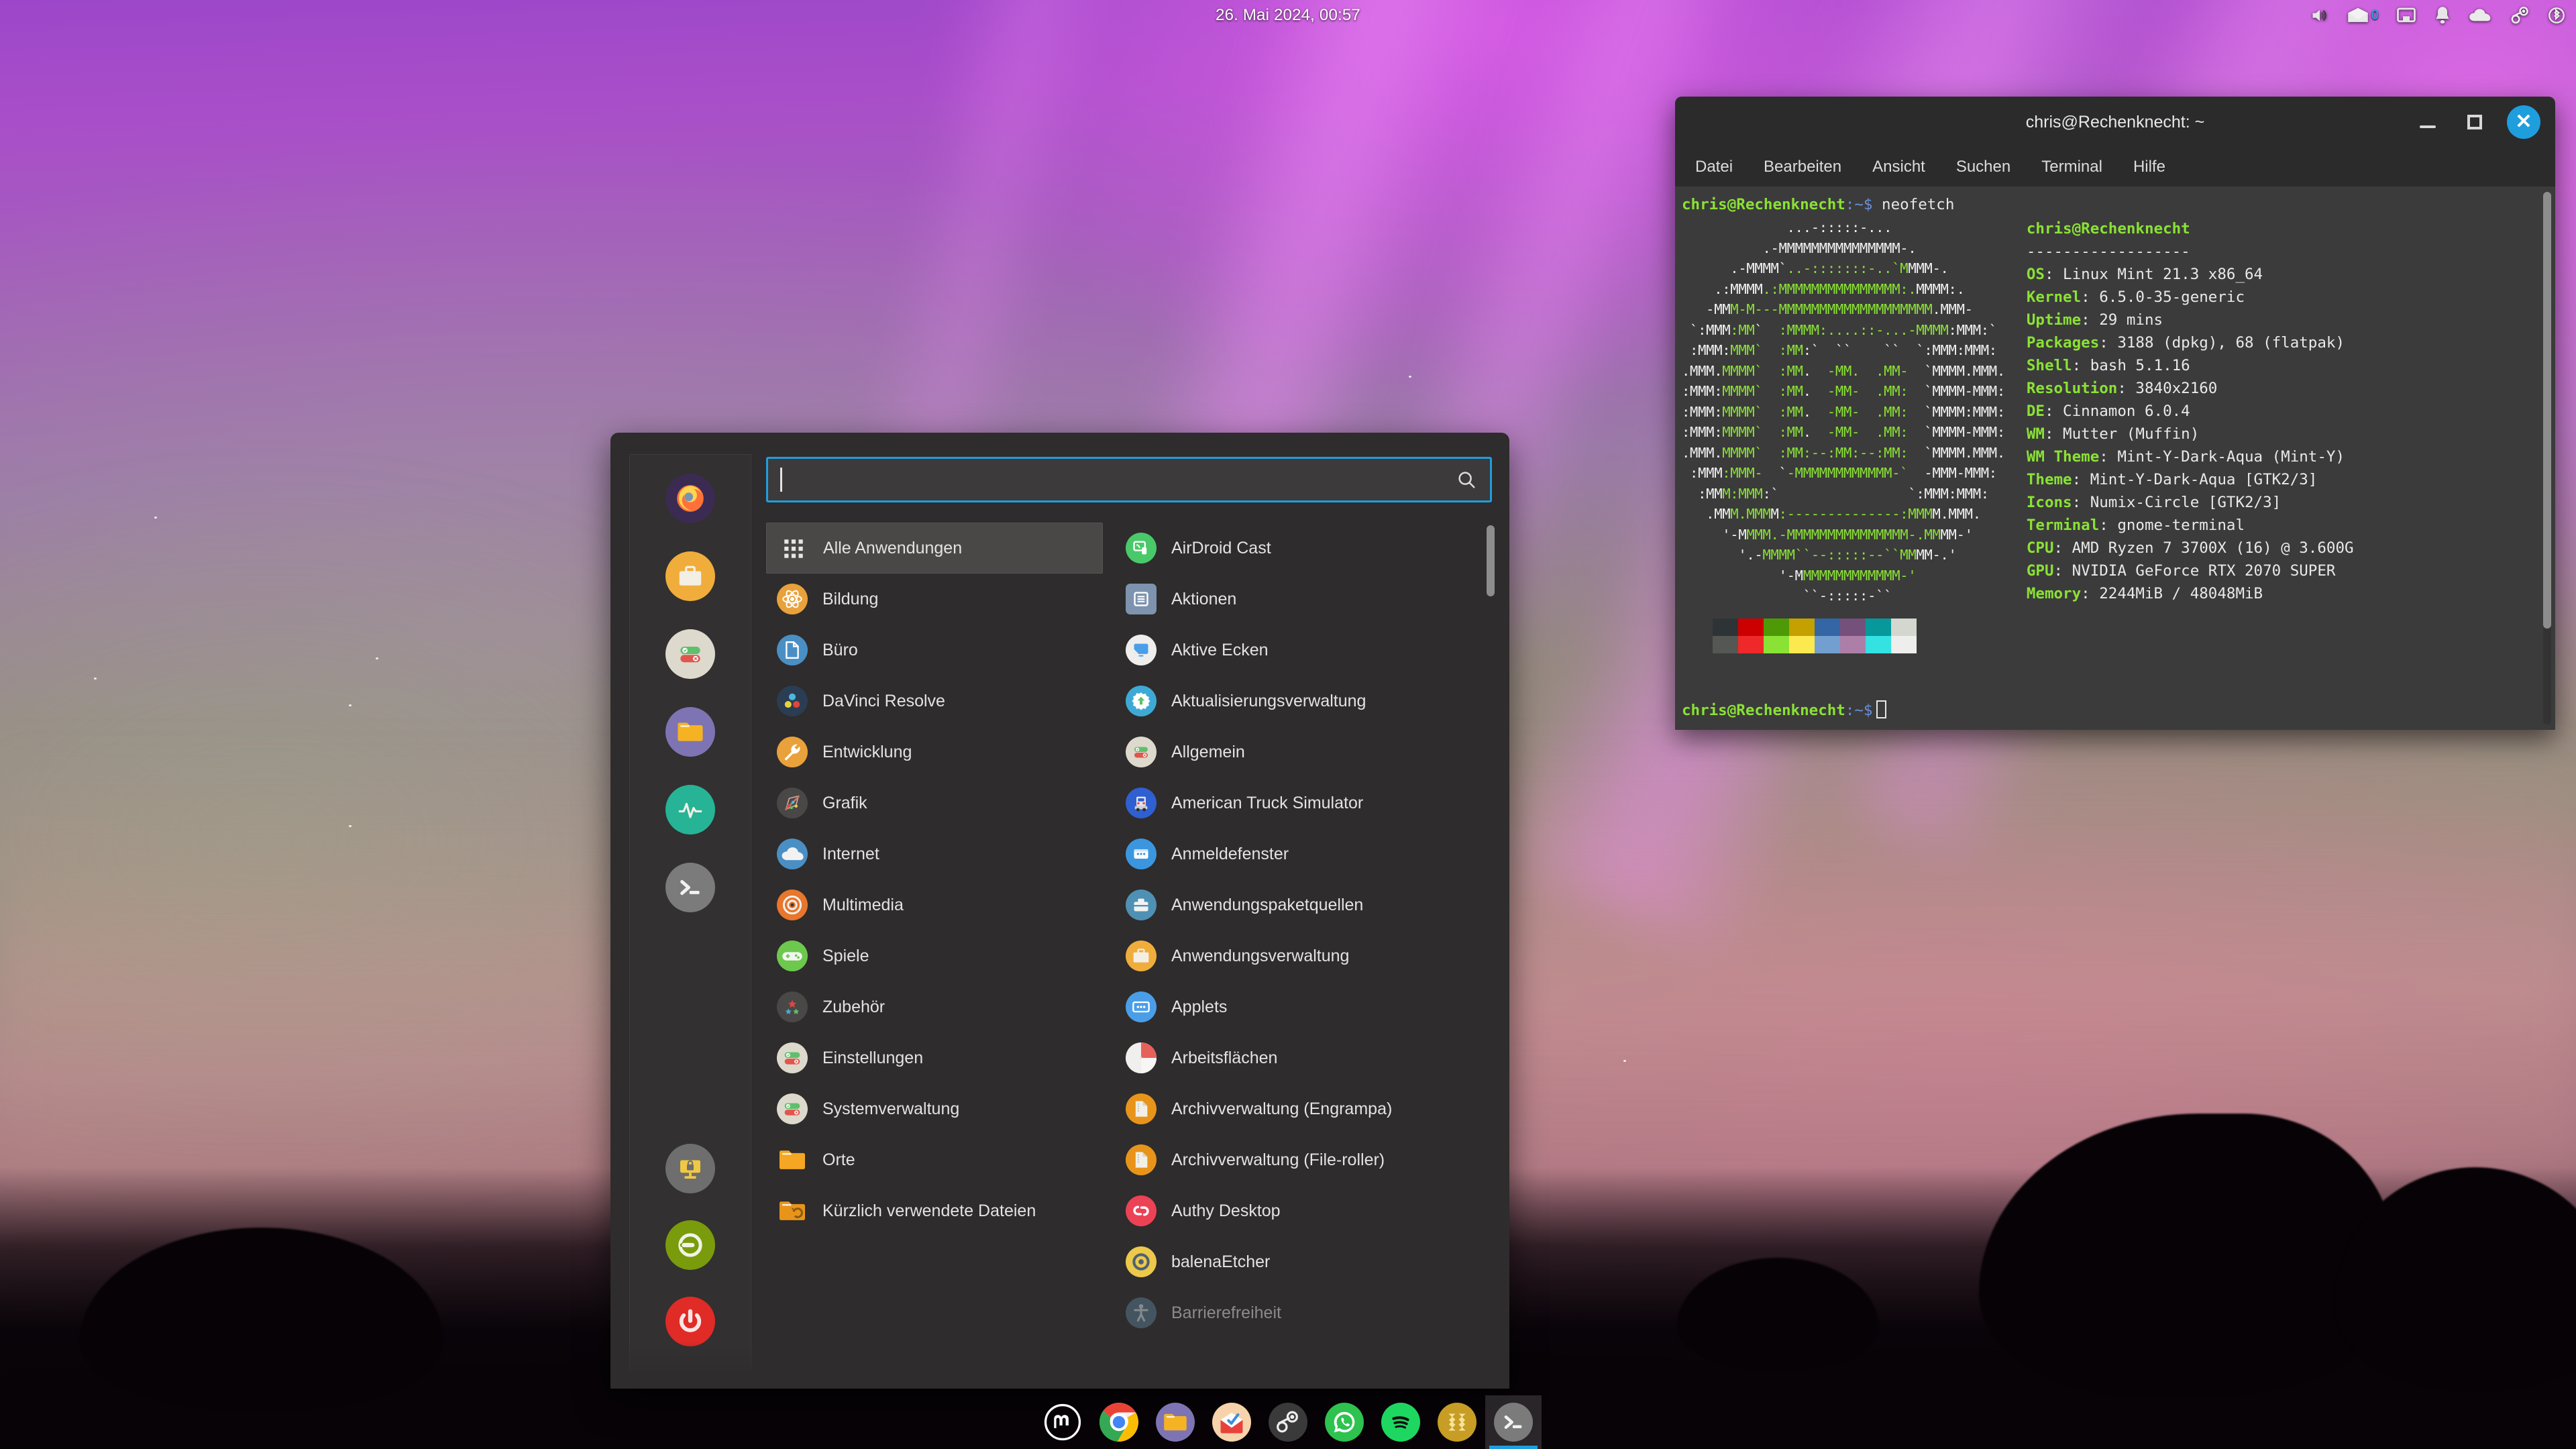 Image resolution: width=2576 pixels, height=1449 pixels. What do you see at coordinates (1309, 548) in the screenshot?
I see `application-item-airdroid-cast: AirDroid Cast` at bounding box center [1309, 548].